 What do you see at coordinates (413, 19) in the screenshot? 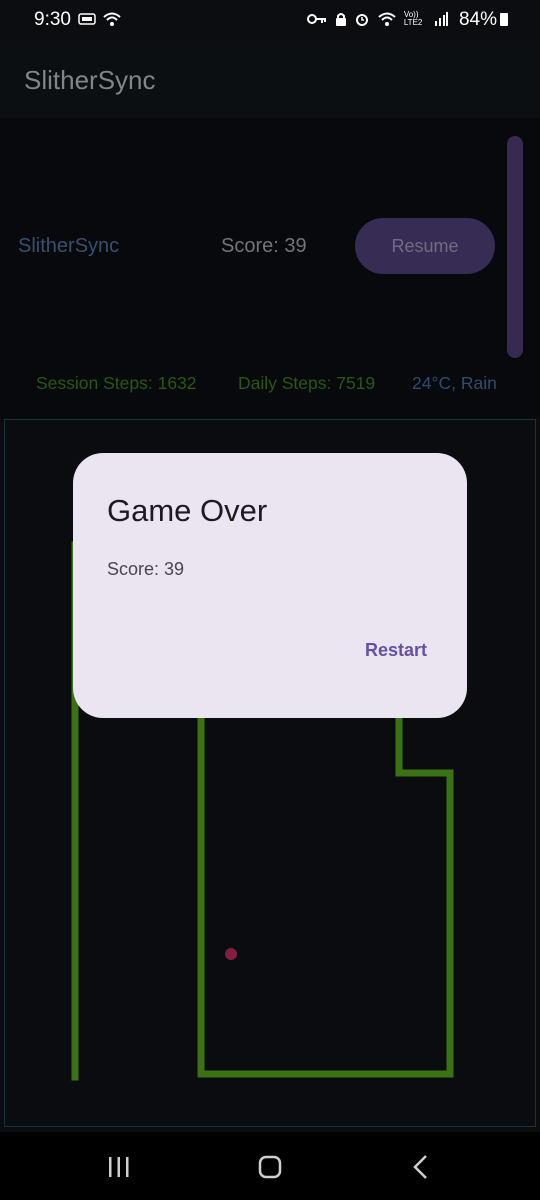
I see `volte-icon: Vo)) LTE2` at bounding box center [413, 19].